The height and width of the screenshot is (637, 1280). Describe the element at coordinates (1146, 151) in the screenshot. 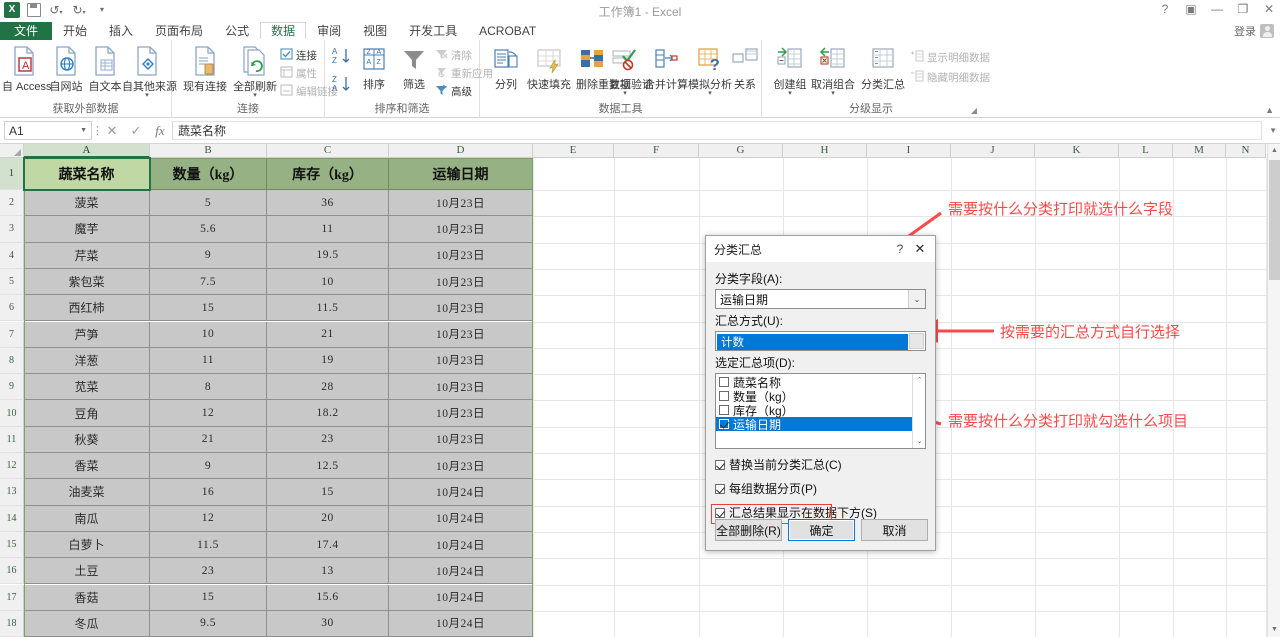

I see `column-header-L: L` at that location.